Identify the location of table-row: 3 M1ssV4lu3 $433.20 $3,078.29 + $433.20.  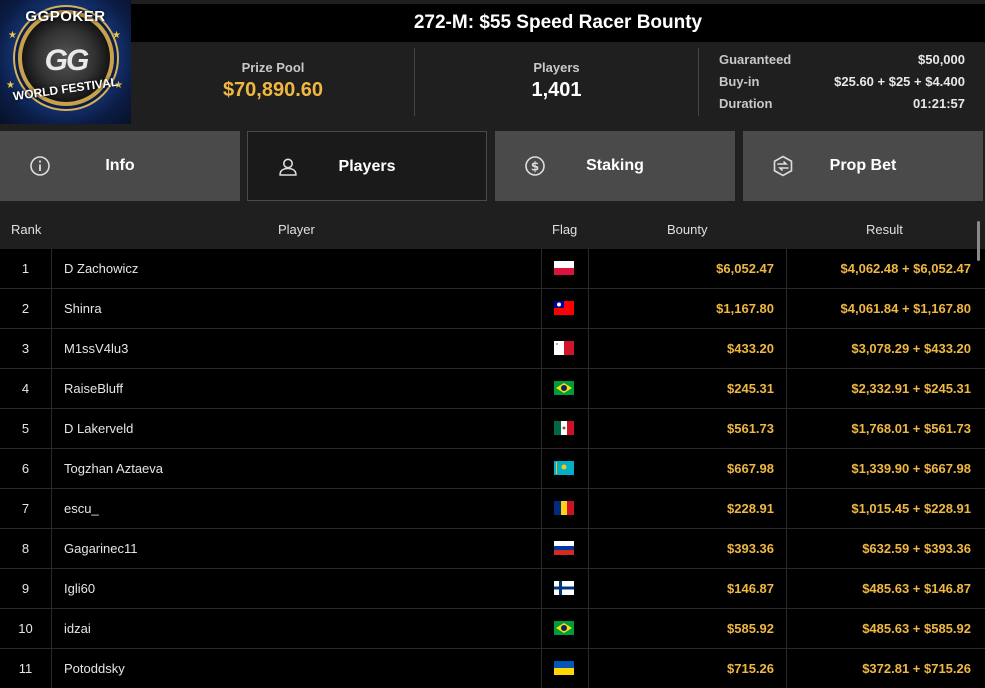
(492, 349).